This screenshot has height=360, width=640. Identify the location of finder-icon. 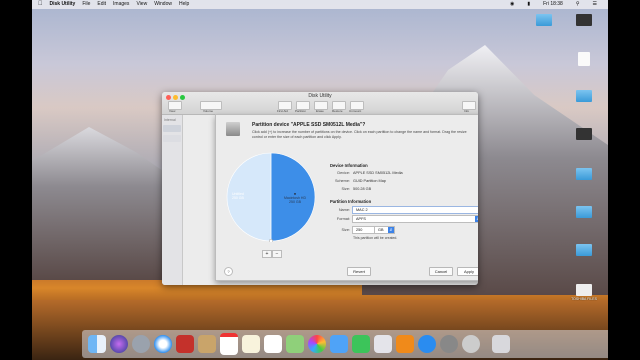
(97, 344).